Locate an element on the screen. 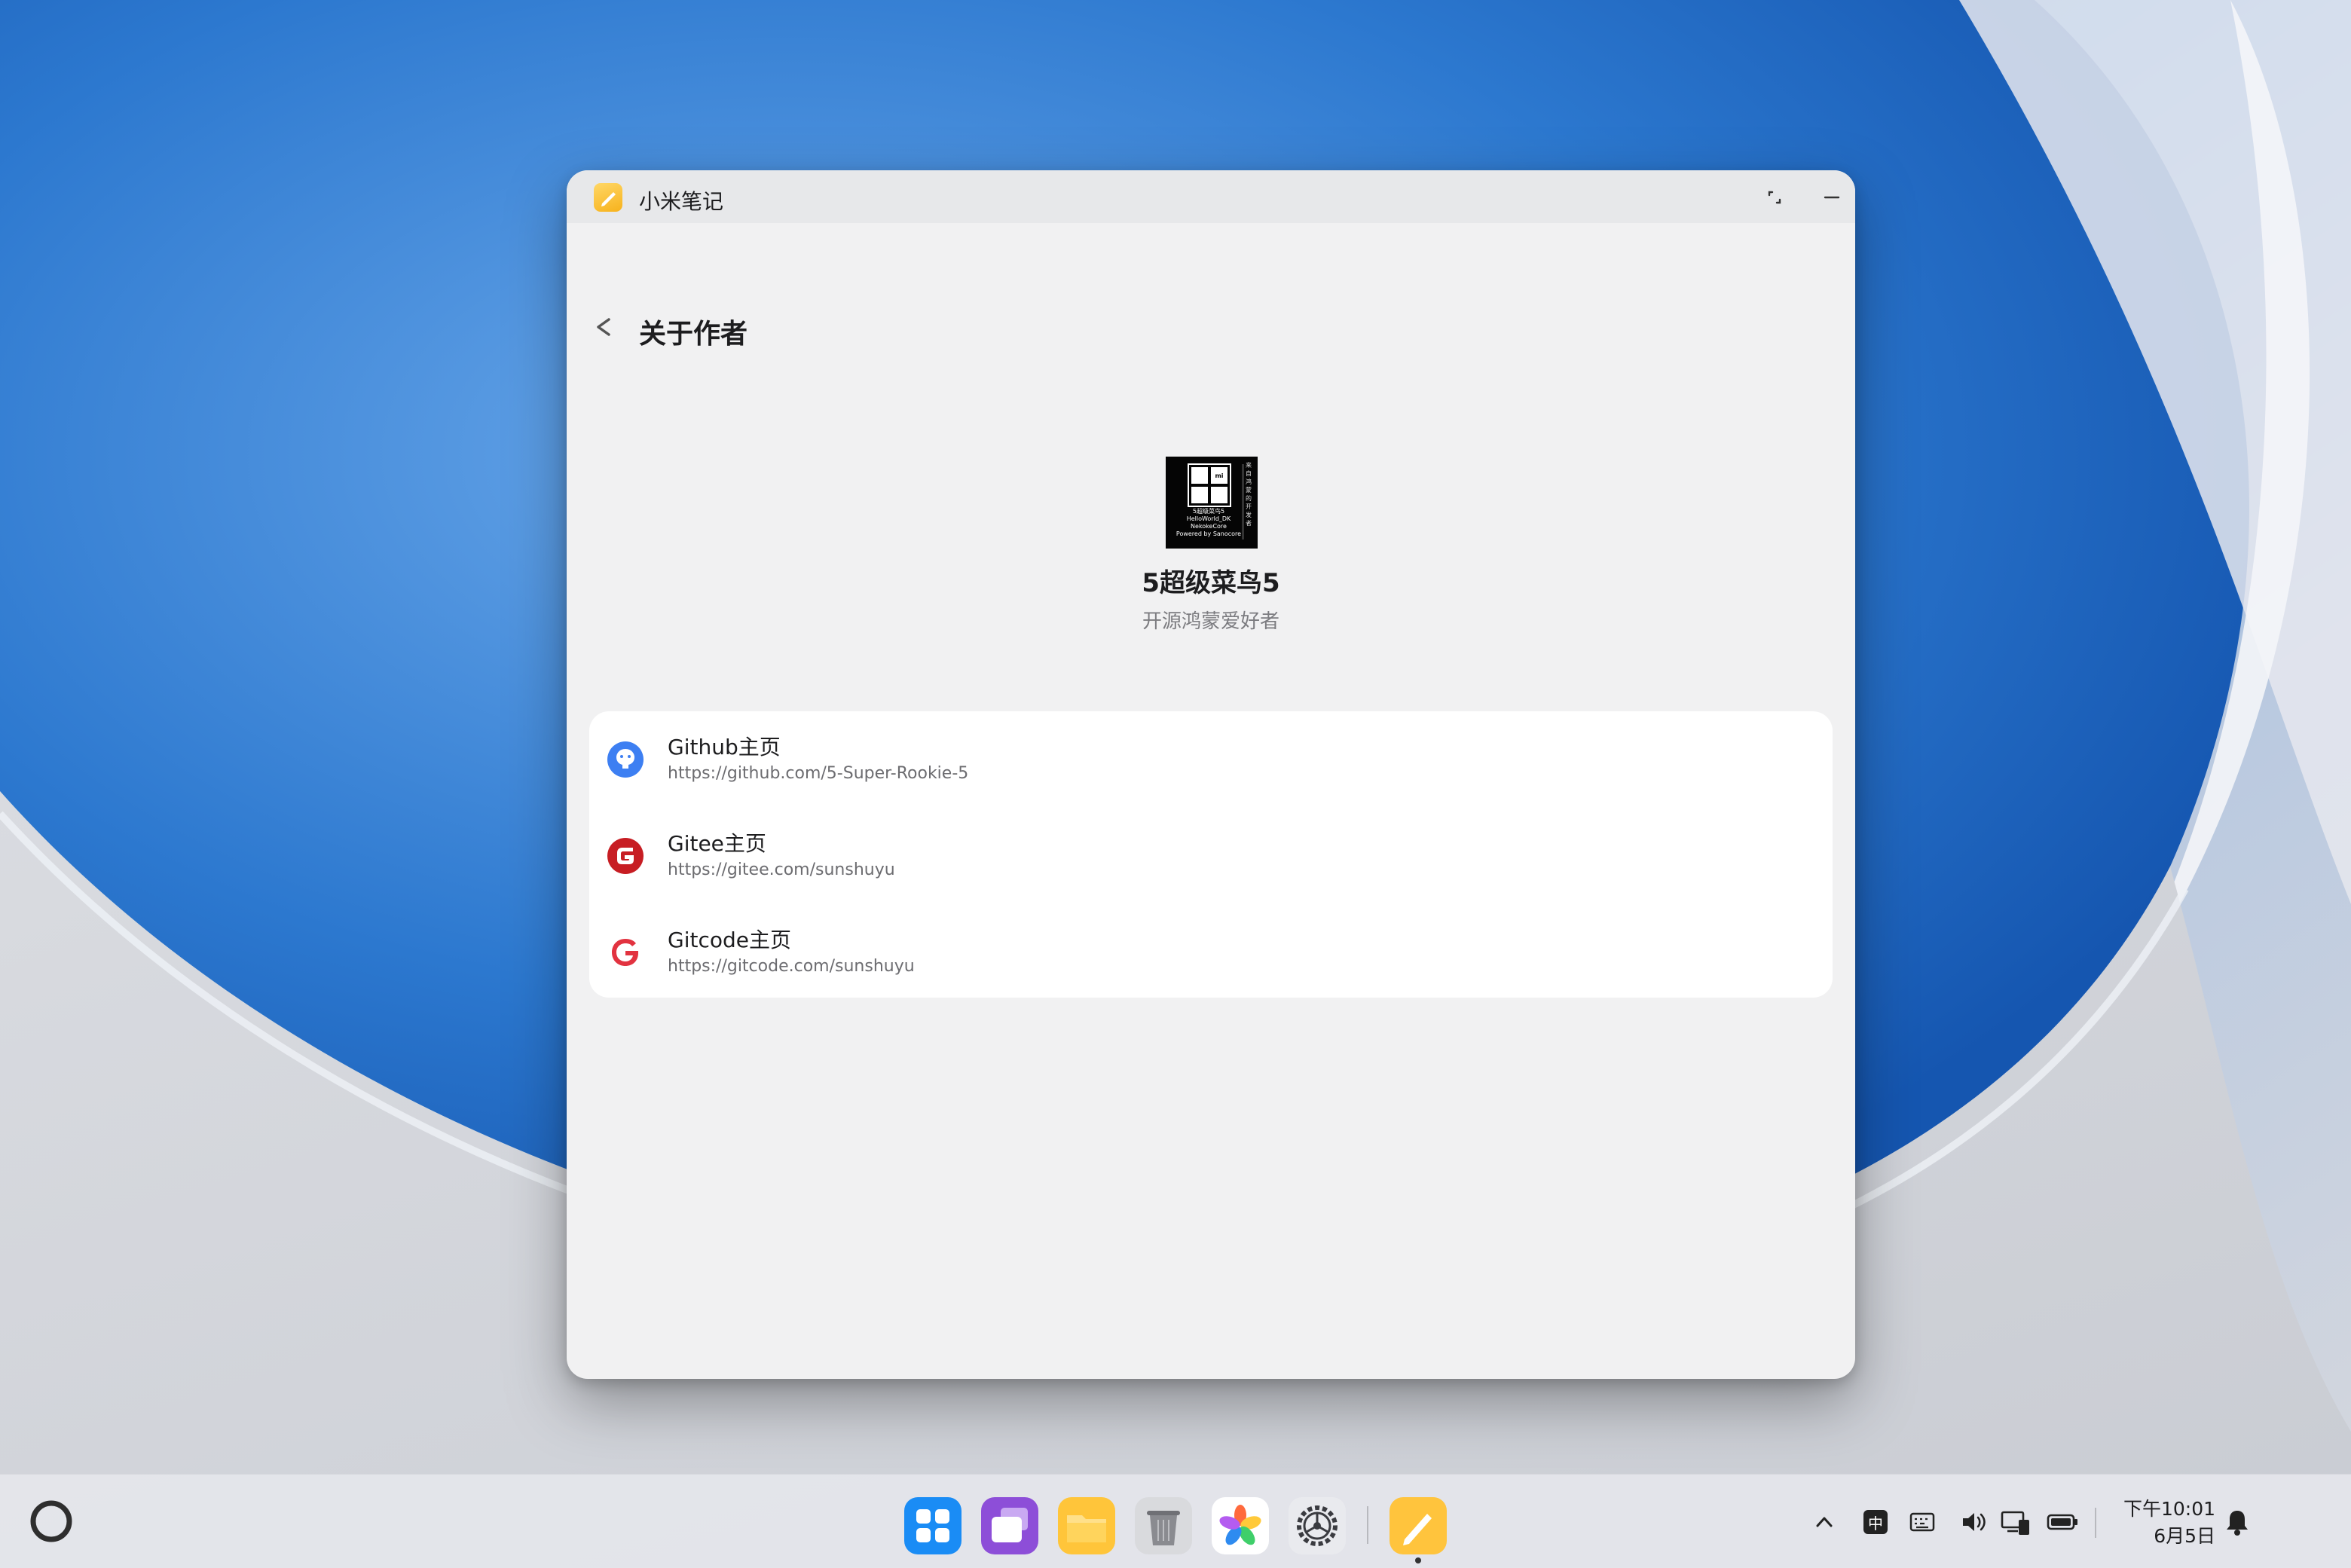 The width and height of the screenshot is (2351, 1568). restore-window-button is located at coordinates (1774, 197).